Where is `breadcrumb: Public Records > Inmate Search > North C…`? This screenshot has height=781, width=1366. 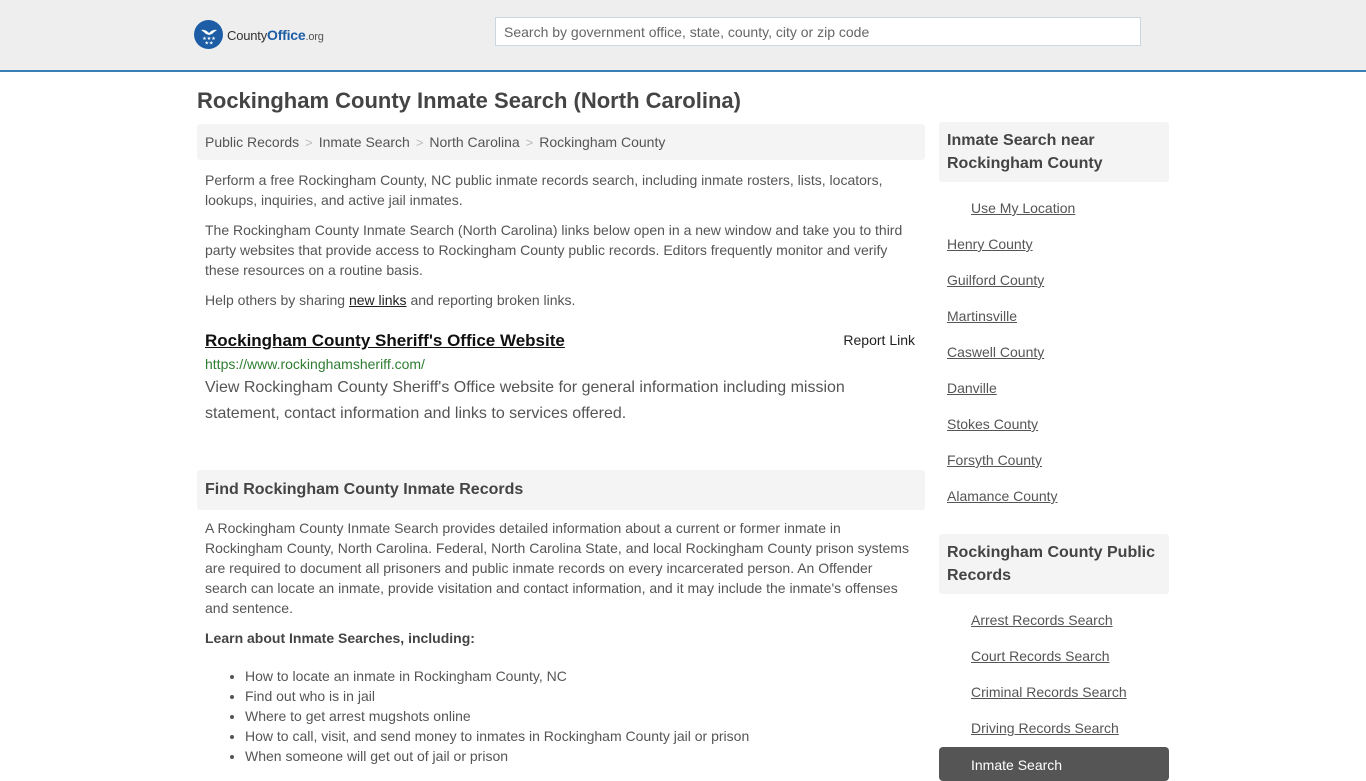 breadcrumb: Public Records > Inmate Search > North C… is located at coordinates (561, 142).